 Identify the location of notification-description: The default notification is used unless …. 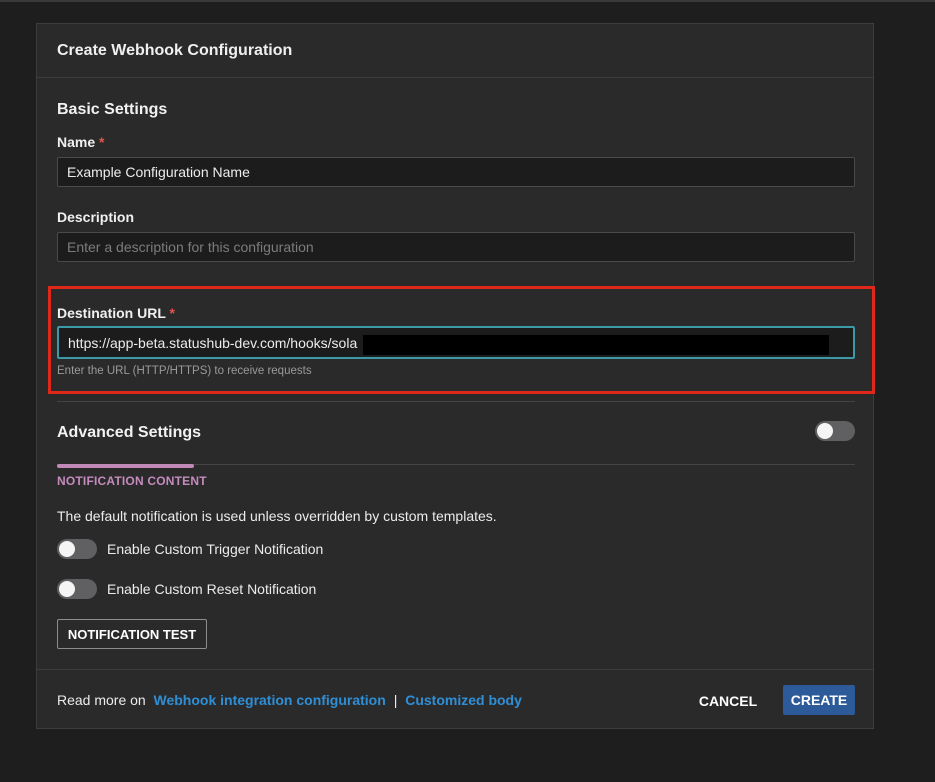
(277, 516).